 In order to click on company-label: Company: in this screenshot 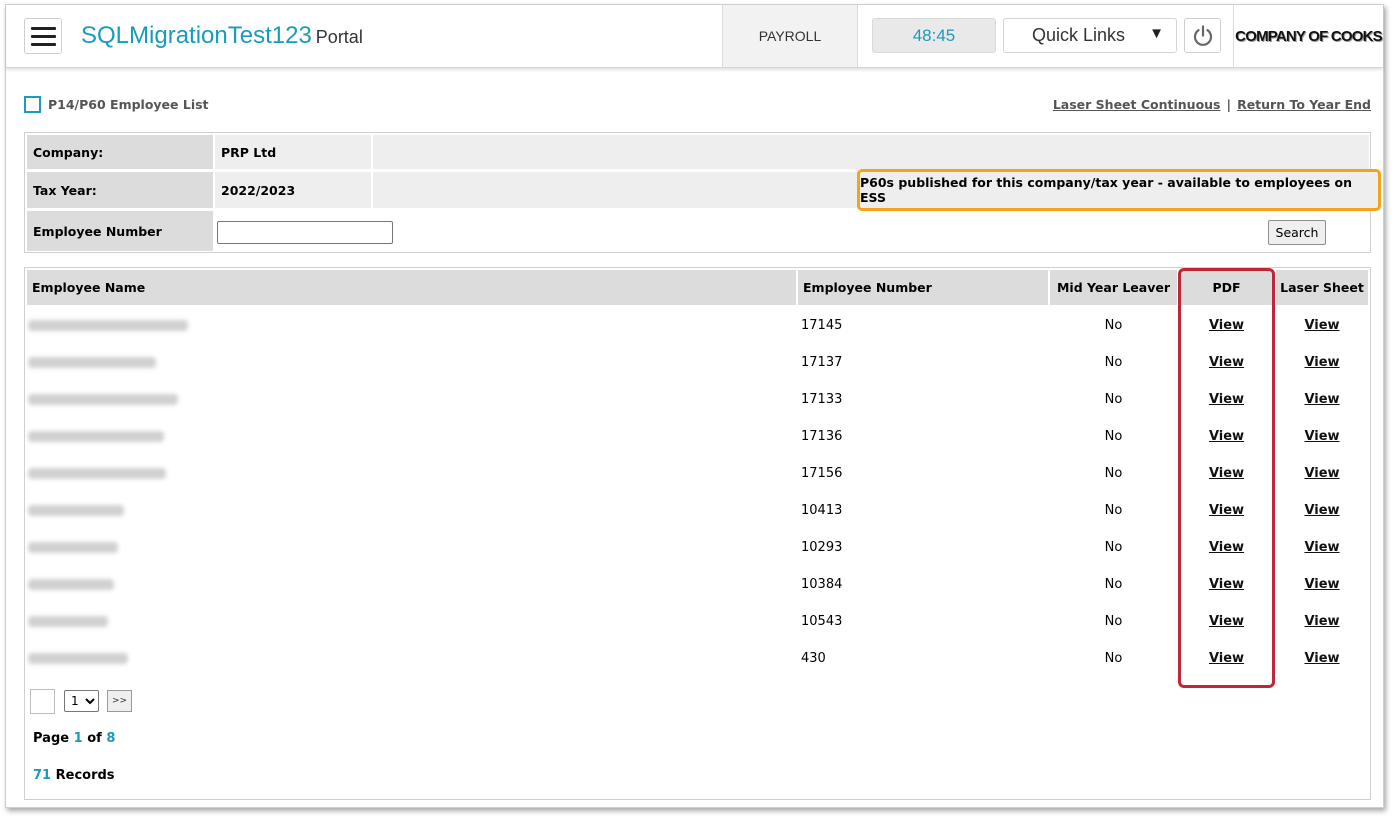, I will do `click(120, 152)`.